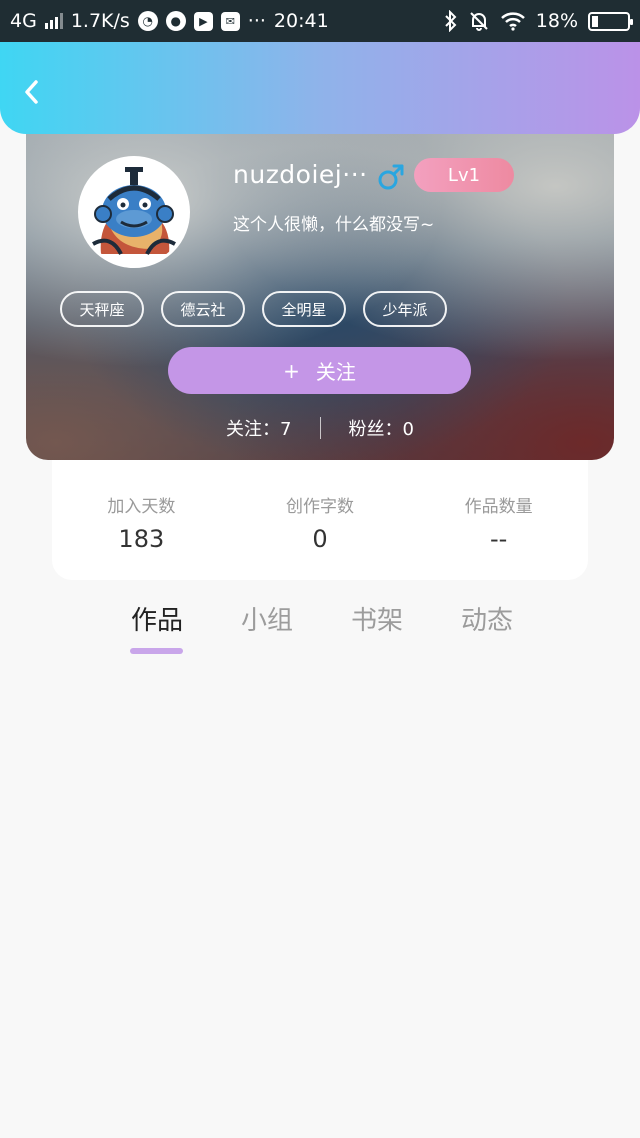  What do you see at coordinates (335, 372) in the screenshot?
I see `follow-button-label: 关注` at bounding box center [335, 372].